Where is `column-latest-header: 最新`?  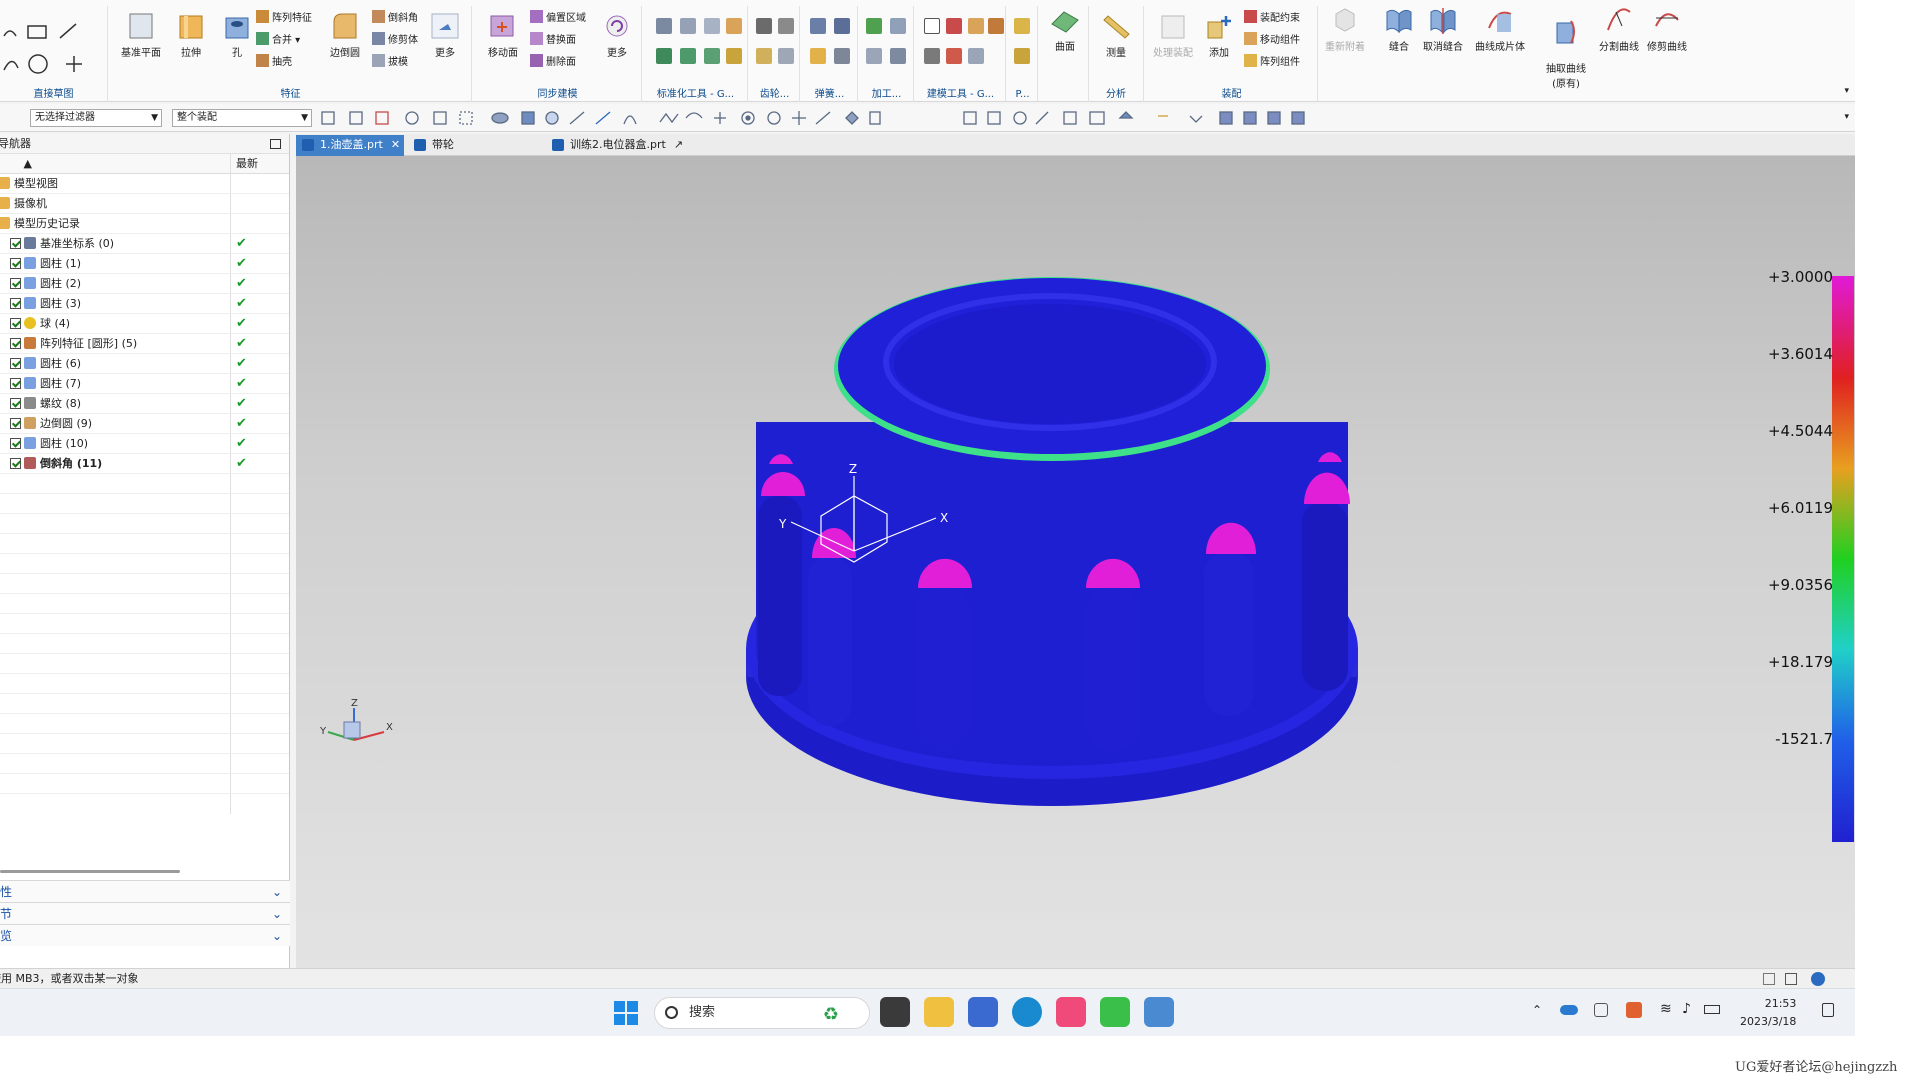 column-latest-header: 最新 is located at coordinates (247, 164).